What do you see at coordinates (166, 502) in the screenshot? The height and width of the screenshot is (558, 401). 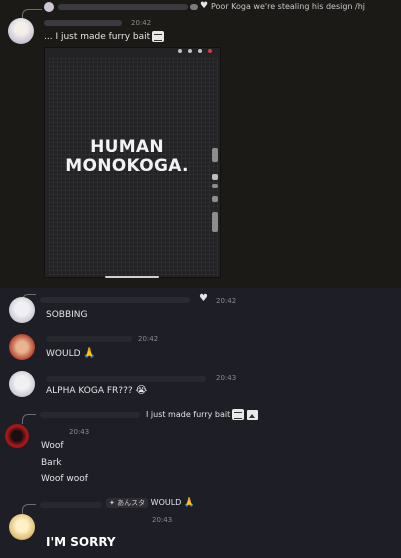 I see `reply-preview-text: WOULD` at bounding box center [166, 502].